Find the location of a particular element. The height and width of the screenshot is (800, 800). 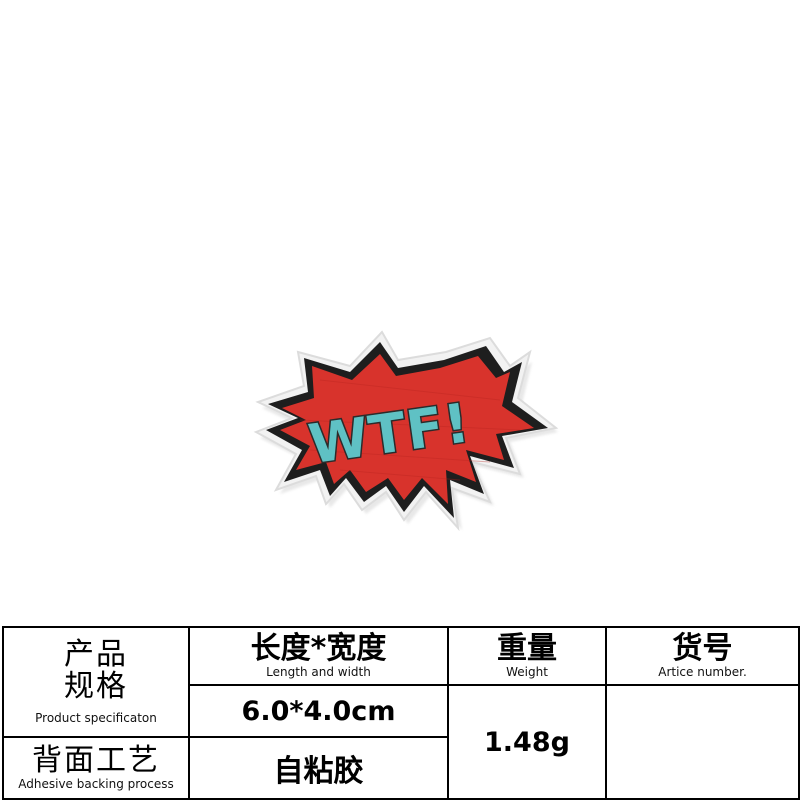

weight-header-cell: 重量 Weight is located at coordinates (527, 656).